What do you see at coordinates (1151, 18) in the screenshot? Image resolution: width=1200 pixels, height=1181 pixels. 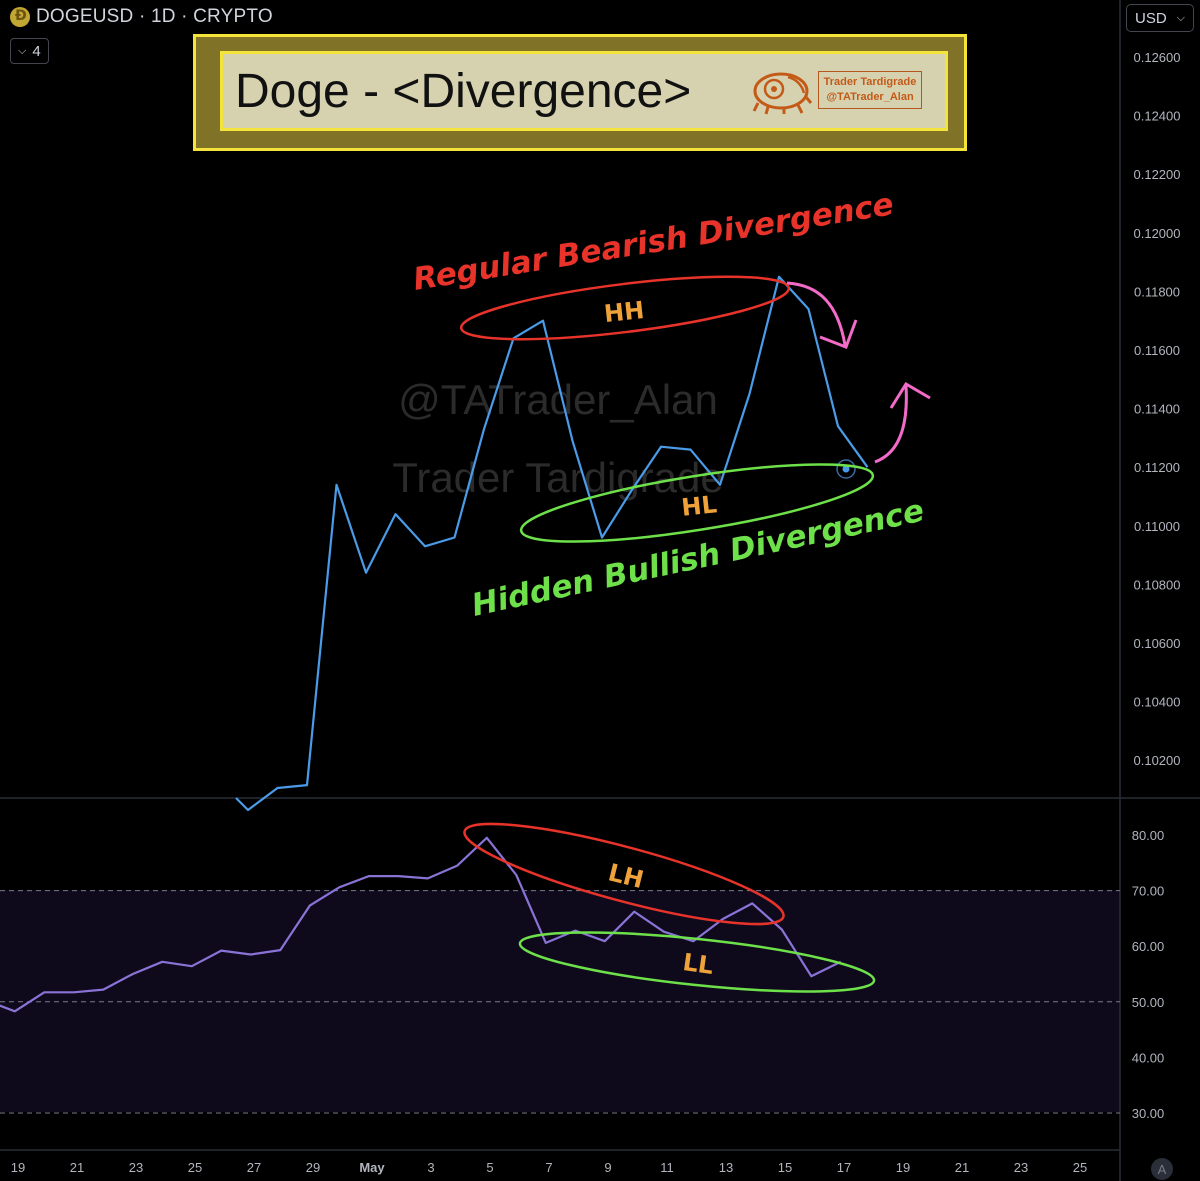 I see `currency-label: USD` at bounding box center [1151, 18].